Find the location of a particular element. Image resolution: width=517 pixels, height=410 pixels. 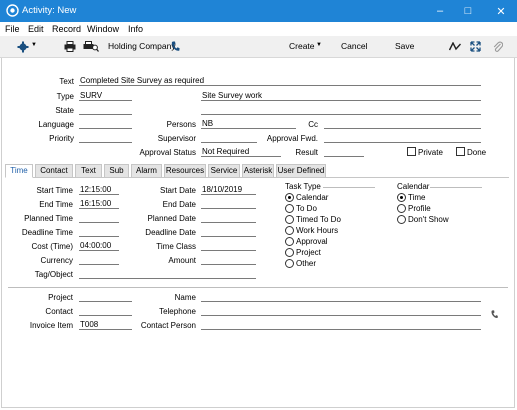

task-type-other-radio is located at coordinates (289, 263).